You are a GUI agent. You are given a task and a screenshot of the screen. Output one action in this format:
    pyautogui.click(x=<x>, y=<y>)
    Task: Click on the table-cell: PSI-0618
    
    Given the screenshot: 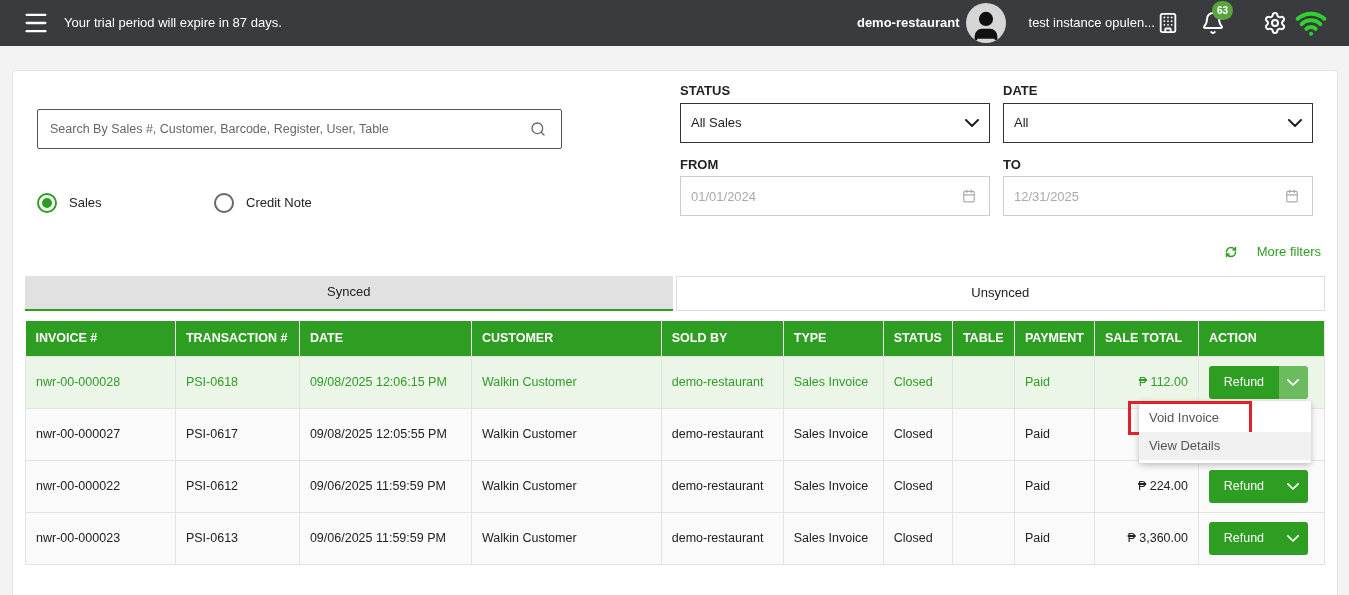 What is the action you would take?
    pyautogui.click(x=237, y=382)
    